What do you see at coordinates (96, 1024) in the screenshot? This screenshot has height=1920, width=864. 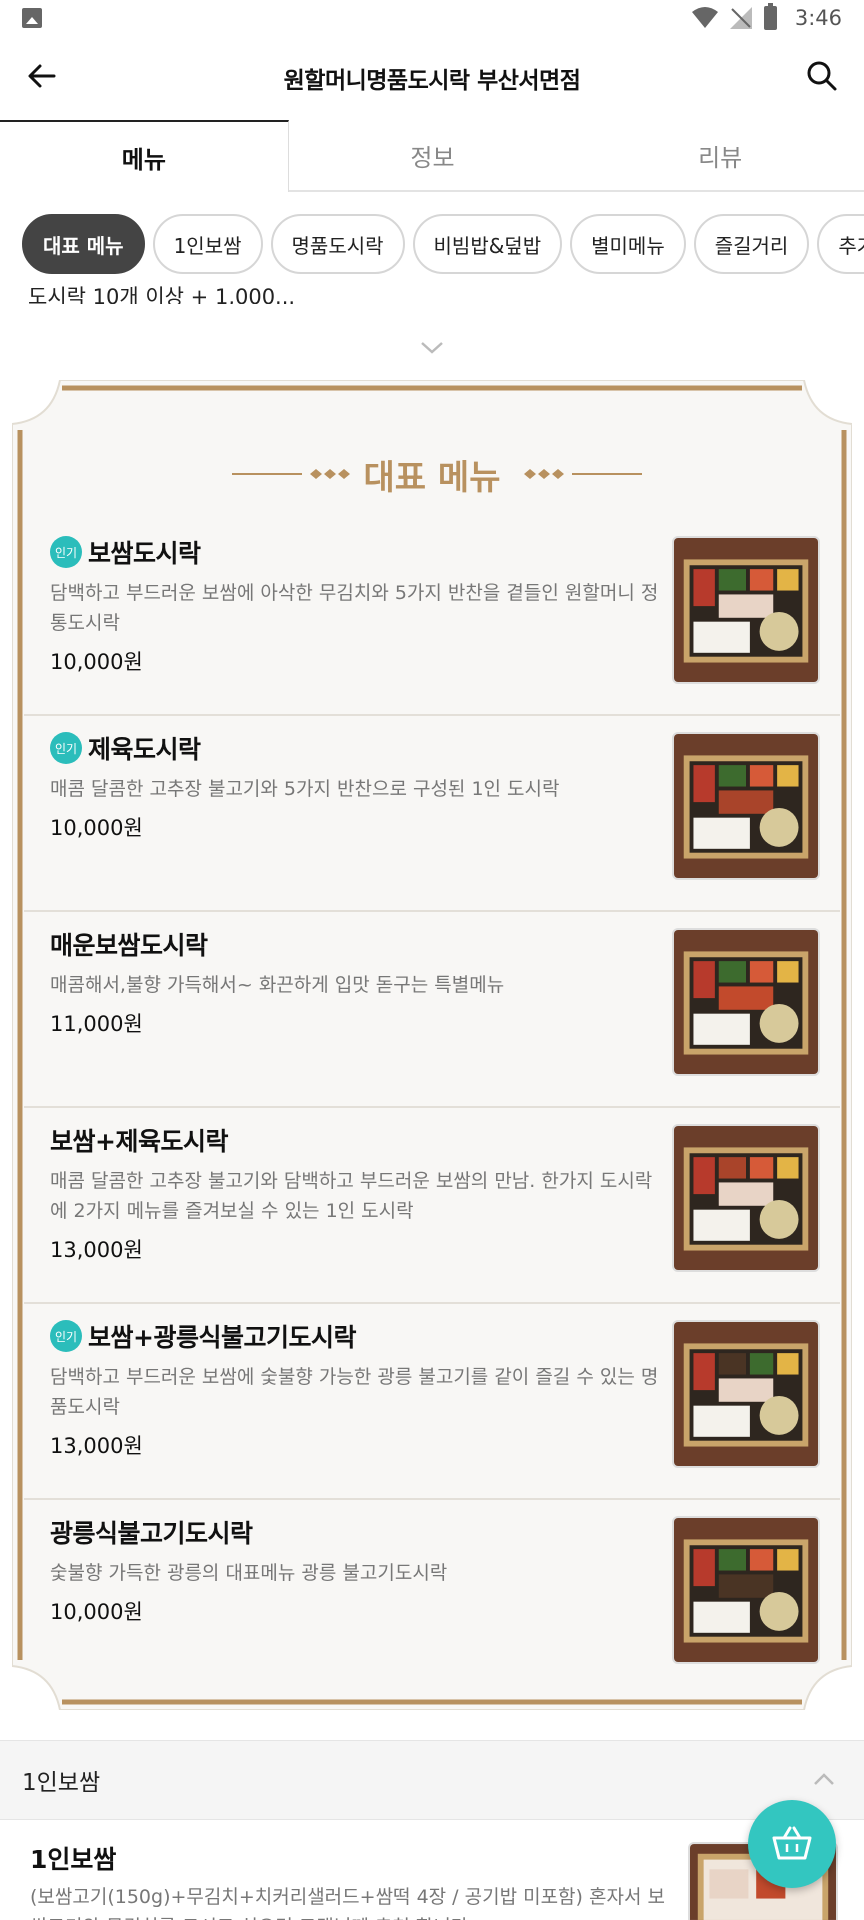 I see `menu-item-price: 11,000원` at bounding box center [96, 1024].